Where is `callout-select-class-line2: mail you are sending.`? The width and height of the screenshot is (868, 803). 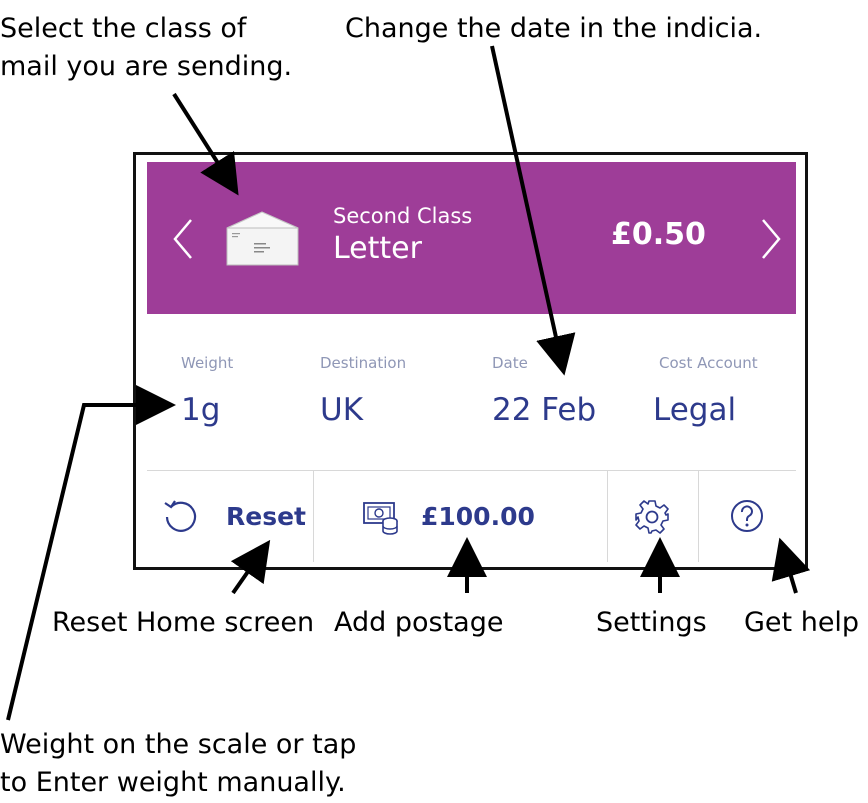 callout-select-class-line2: mail you are sending. is located at coordinates (146, 66).